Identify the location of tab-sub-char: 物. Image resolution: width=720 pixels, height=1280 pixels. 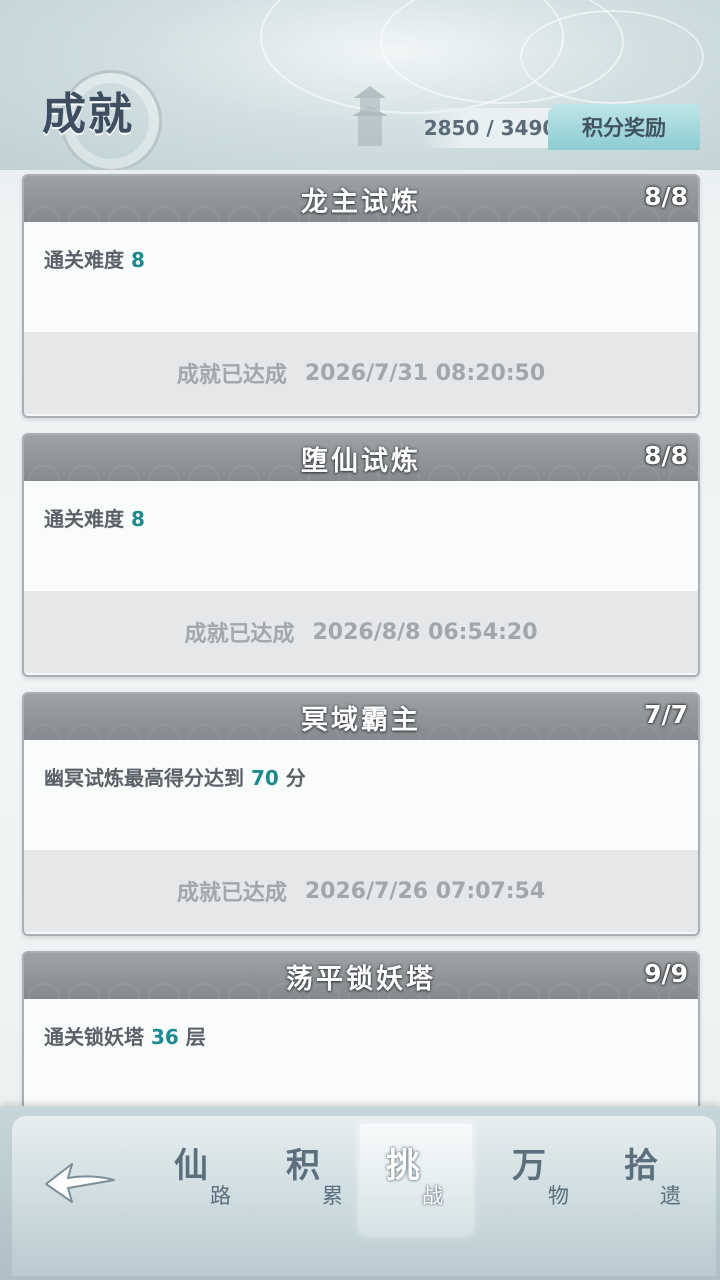
(558, 1196).